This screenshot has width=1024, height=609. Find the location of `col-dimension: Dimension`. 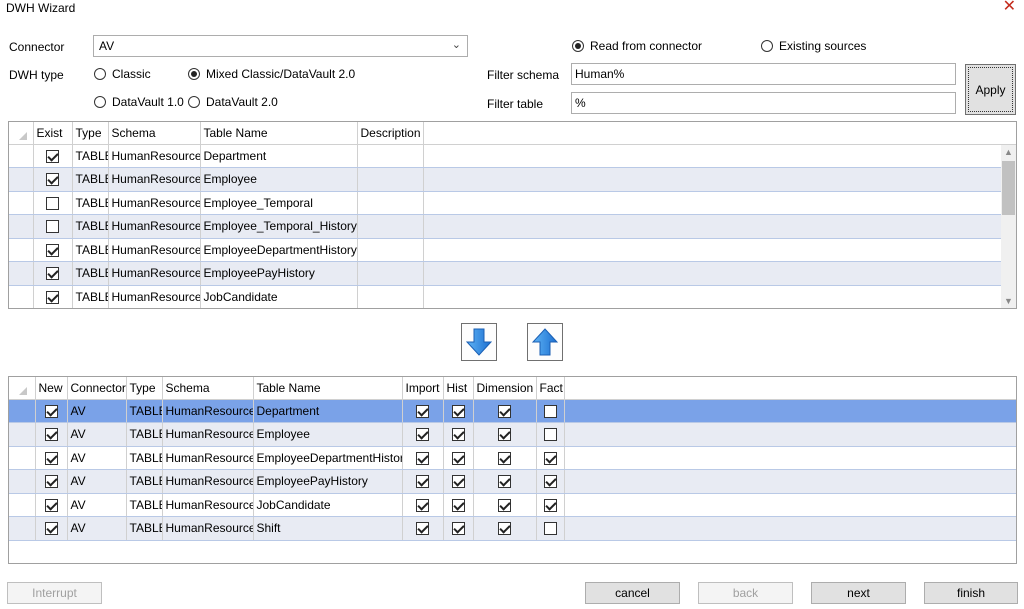

col-dimension: Dimension is located at coordinates (505, 388).